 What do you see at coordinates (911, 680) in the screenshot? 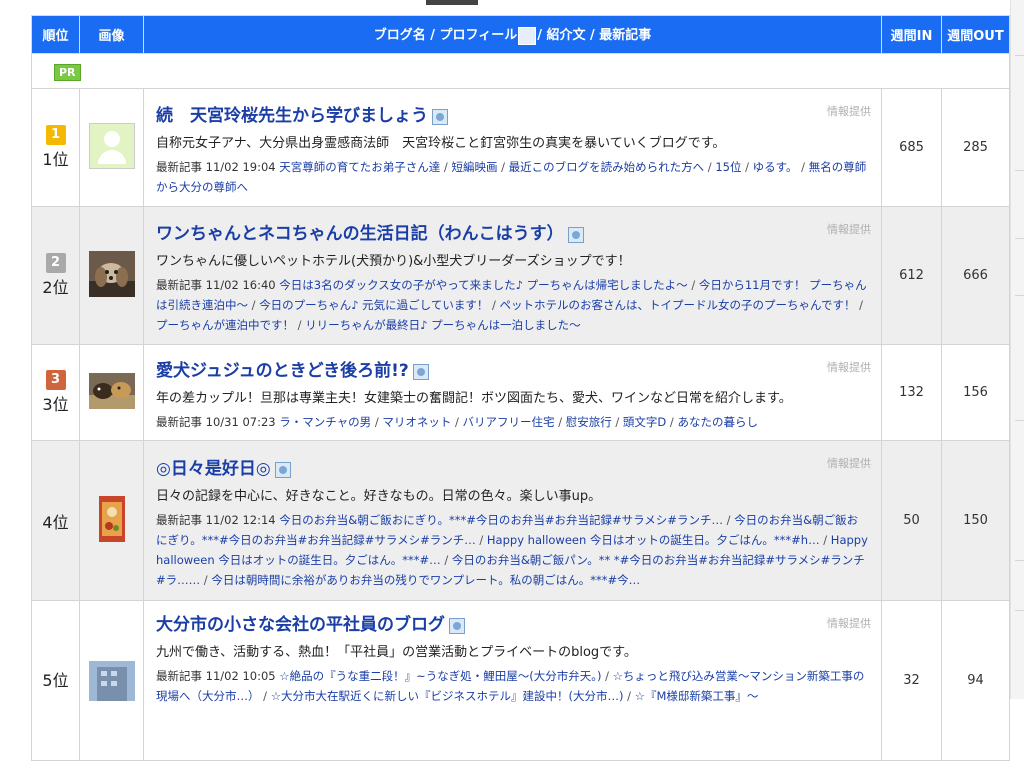
I see `week-in-value: 32` at bounding box center [911, 680].